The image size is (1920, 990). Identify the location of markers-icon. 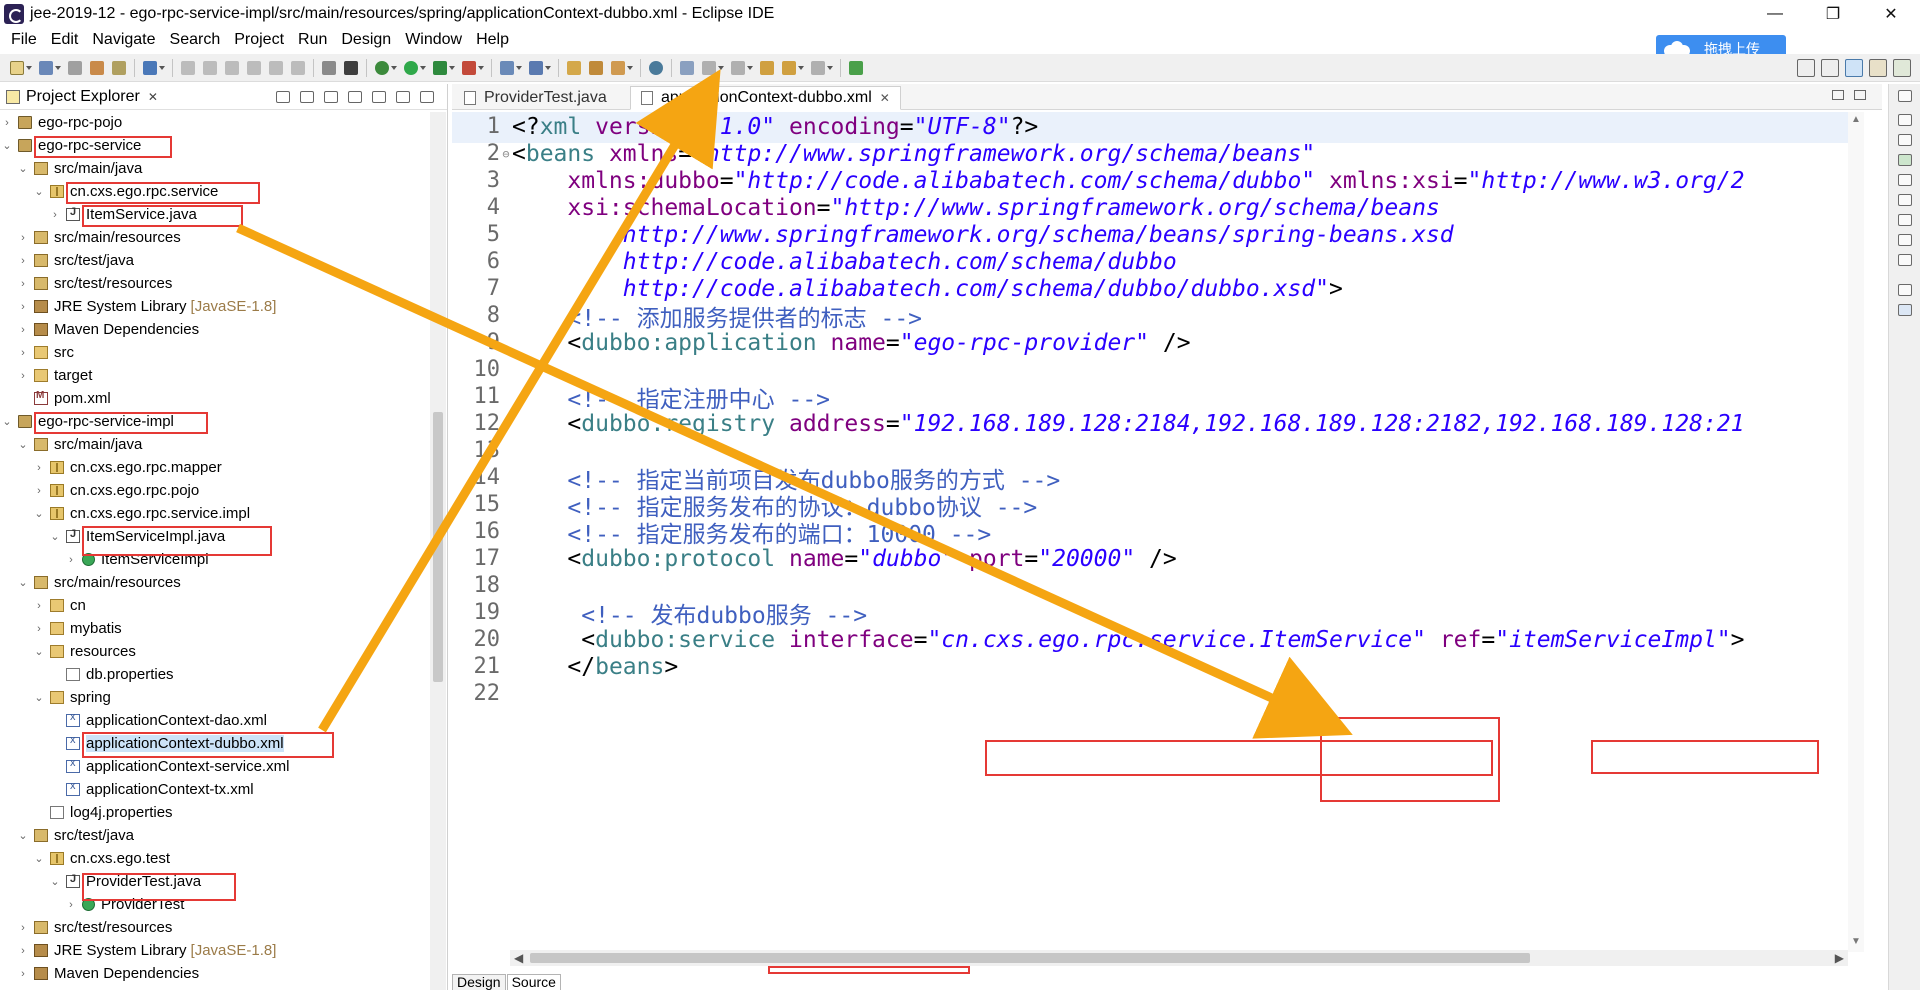
(1905, 180).